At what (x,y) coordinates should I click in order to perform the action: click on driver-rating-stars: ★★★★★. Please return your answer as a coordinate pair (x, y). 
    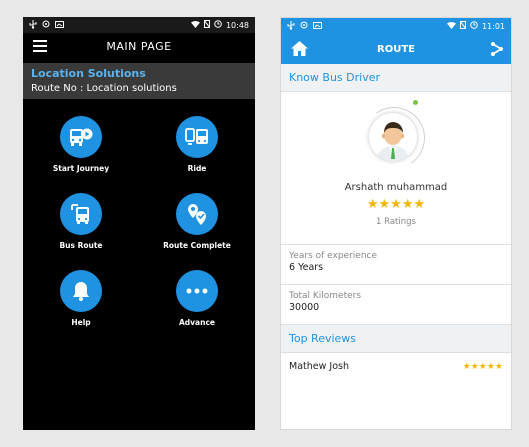
    Looking at the image, I should click on (396, 204).